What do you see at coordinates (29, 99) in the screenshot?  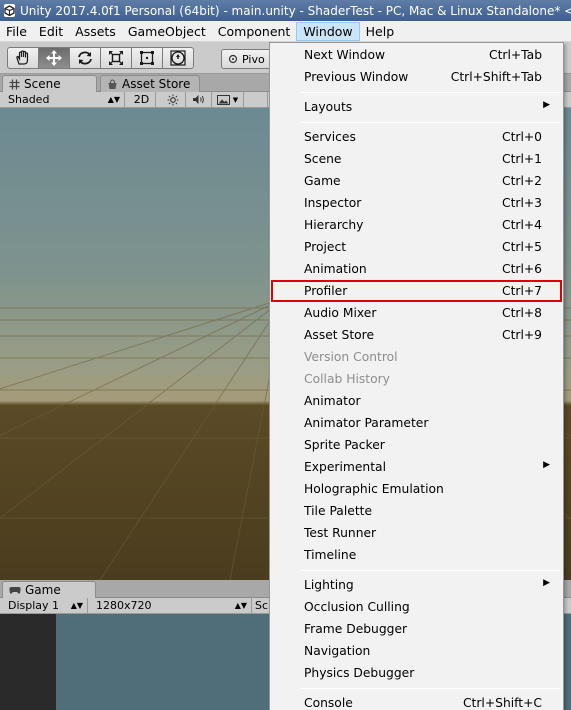 I see `shading-mode-value: Shaded` at bounding box center [29, 99].